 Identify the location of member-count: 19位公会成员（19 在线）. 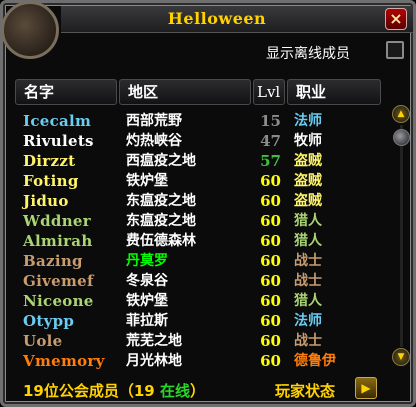
(114, 390).